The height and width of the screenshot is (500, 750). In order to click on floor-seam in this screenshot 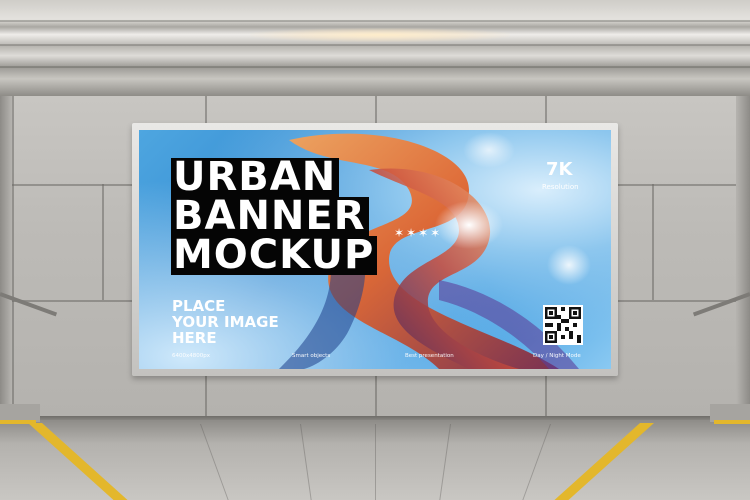, I will do `click(375, 462)`.